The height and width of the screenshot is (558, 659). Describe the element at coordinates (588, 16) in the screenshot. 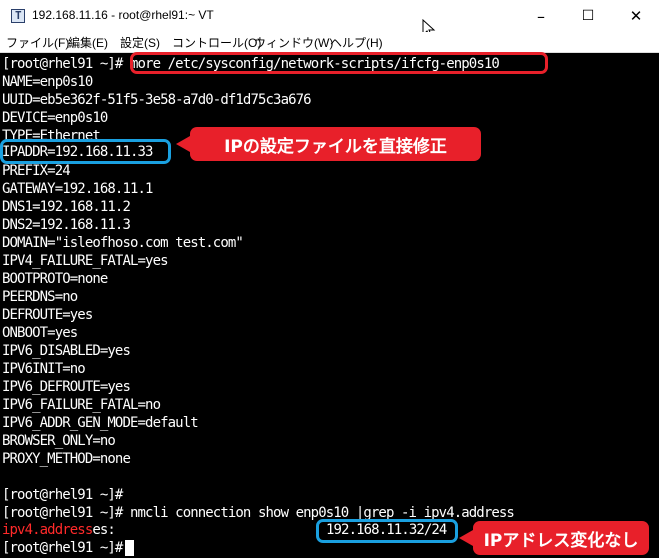

I see `maximize-button: ☐` at that location.